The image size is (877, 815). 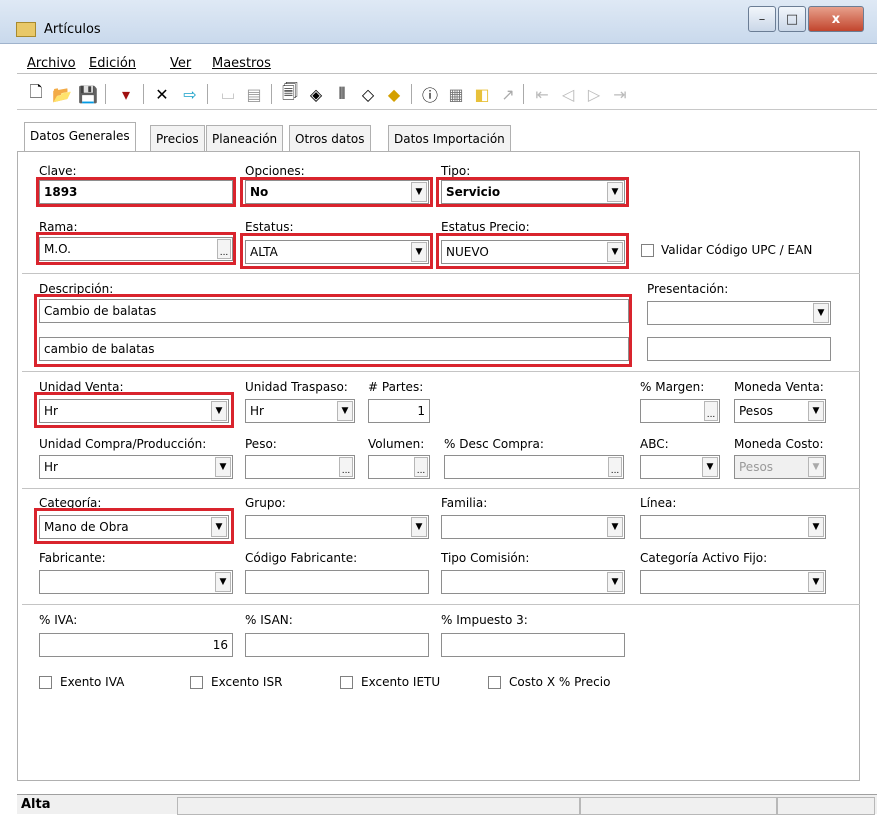 What do you see at coordinates (394, 94) in the screenshot?
I see `warning-icon: ◆` at bounding box center [394, 94].